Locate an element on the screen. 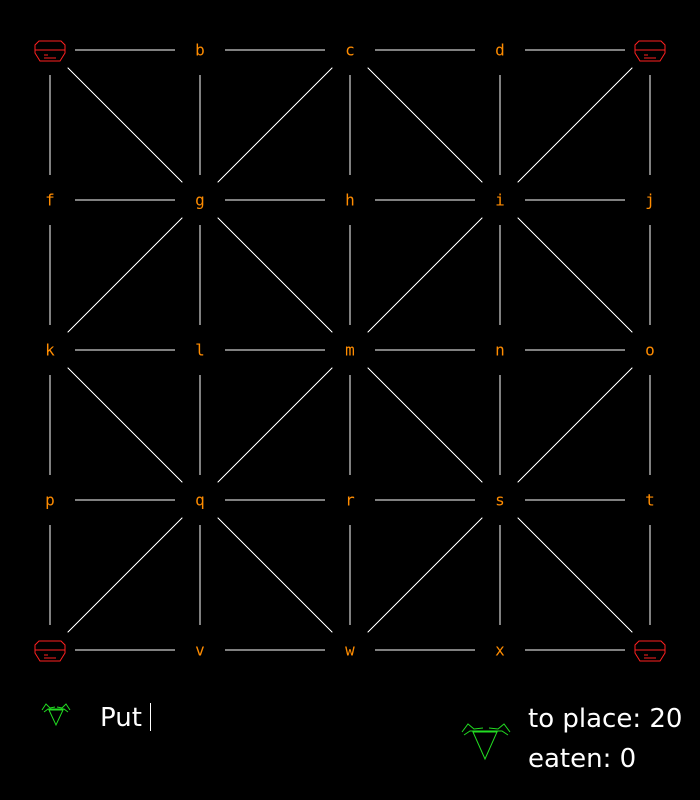 The width and height of the screenshot is (700, 800). board-point-i: i is located at coordinates (500, 200).